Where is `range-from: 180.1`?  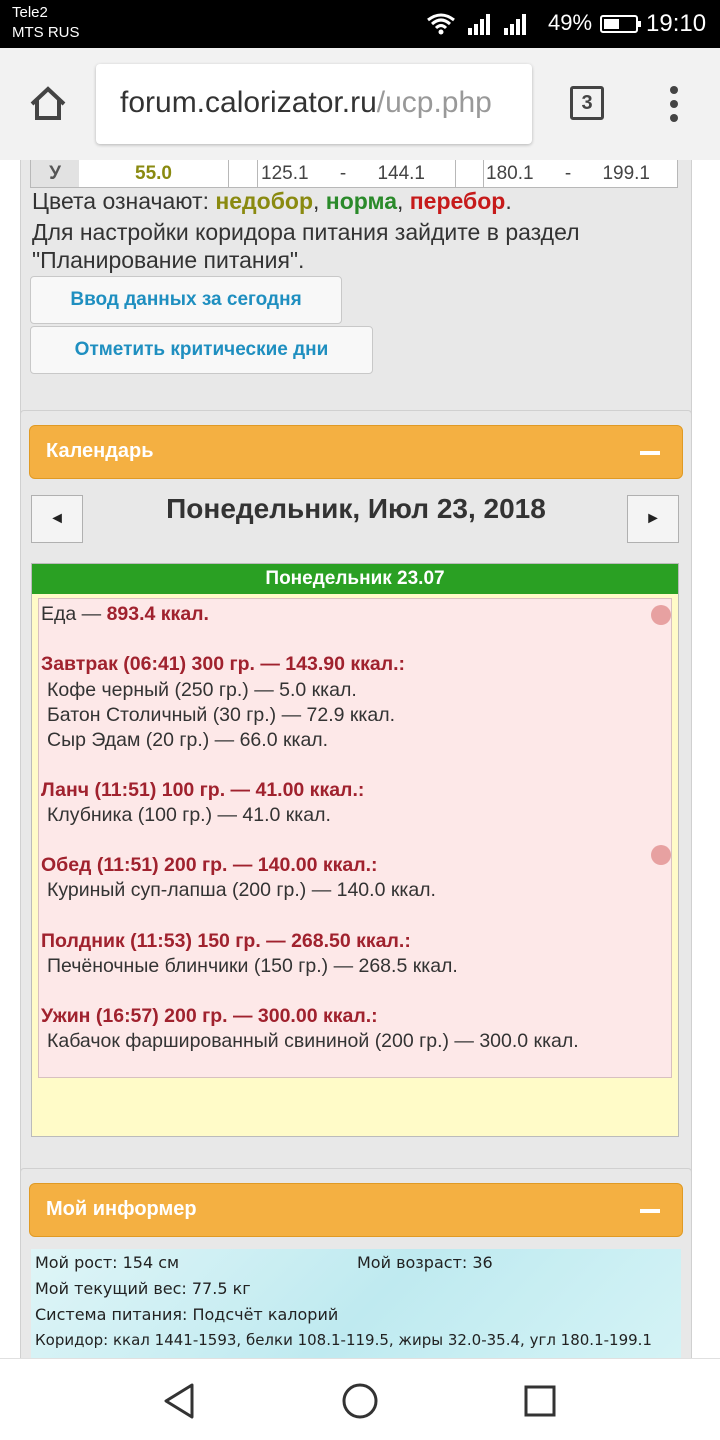
range-from: 180.1 is located at coordinates (510, 173).